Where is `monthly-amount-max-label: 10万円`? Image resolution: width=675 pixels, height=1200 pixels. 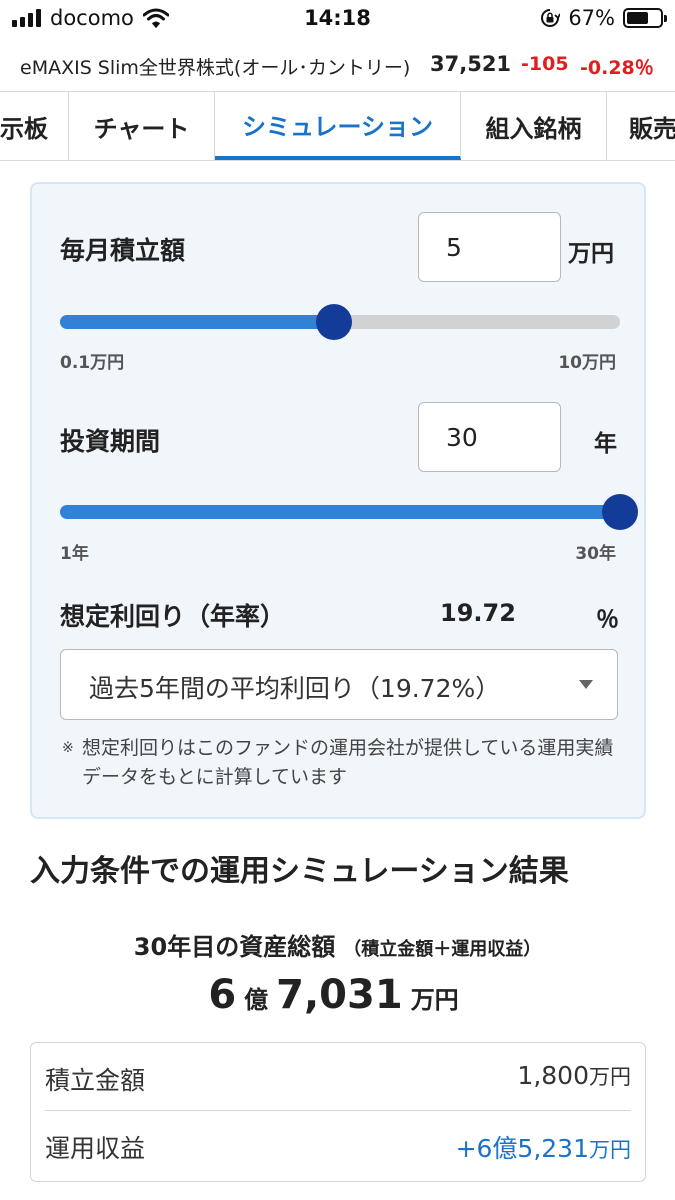 monthly-amount-max-label: 10万円 is located at coordinates (587, 363).